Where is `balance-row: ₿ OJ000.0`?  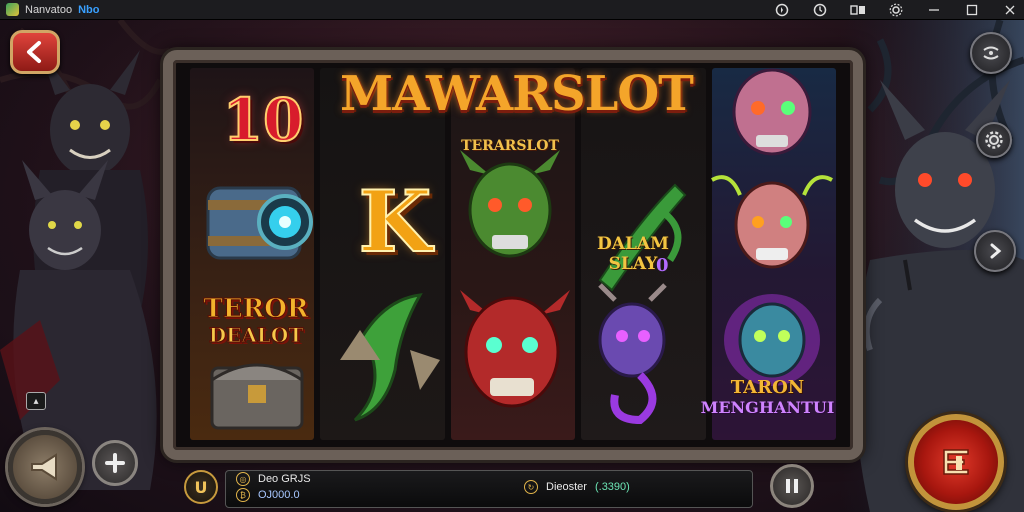 balance-row: ₿ OJ000.0 is located at coordinates (268, 495).